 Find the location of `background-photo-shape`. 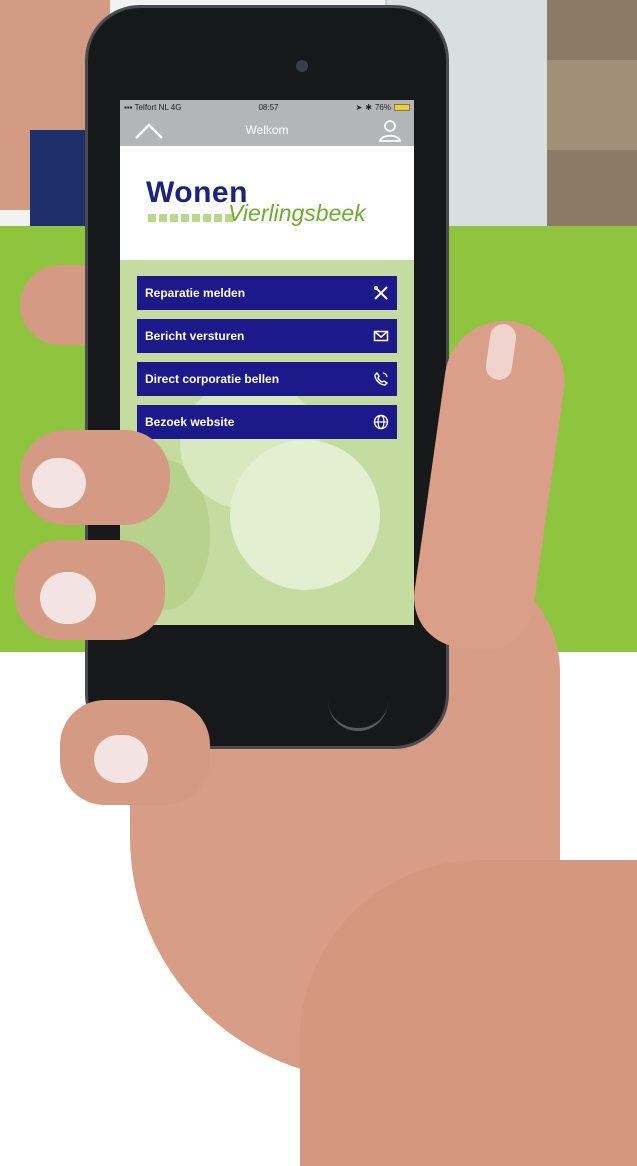

background-photo-shape is located at coordinates (305, 515).